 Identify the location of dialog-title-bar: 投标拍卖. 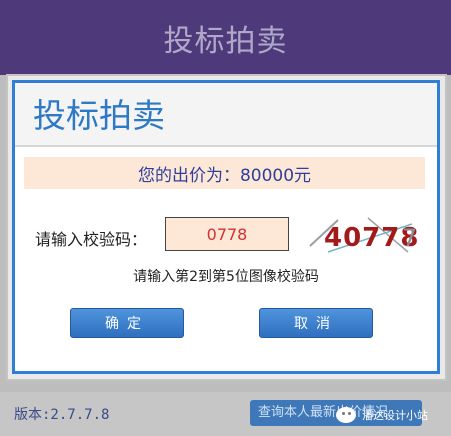
(226, 115).